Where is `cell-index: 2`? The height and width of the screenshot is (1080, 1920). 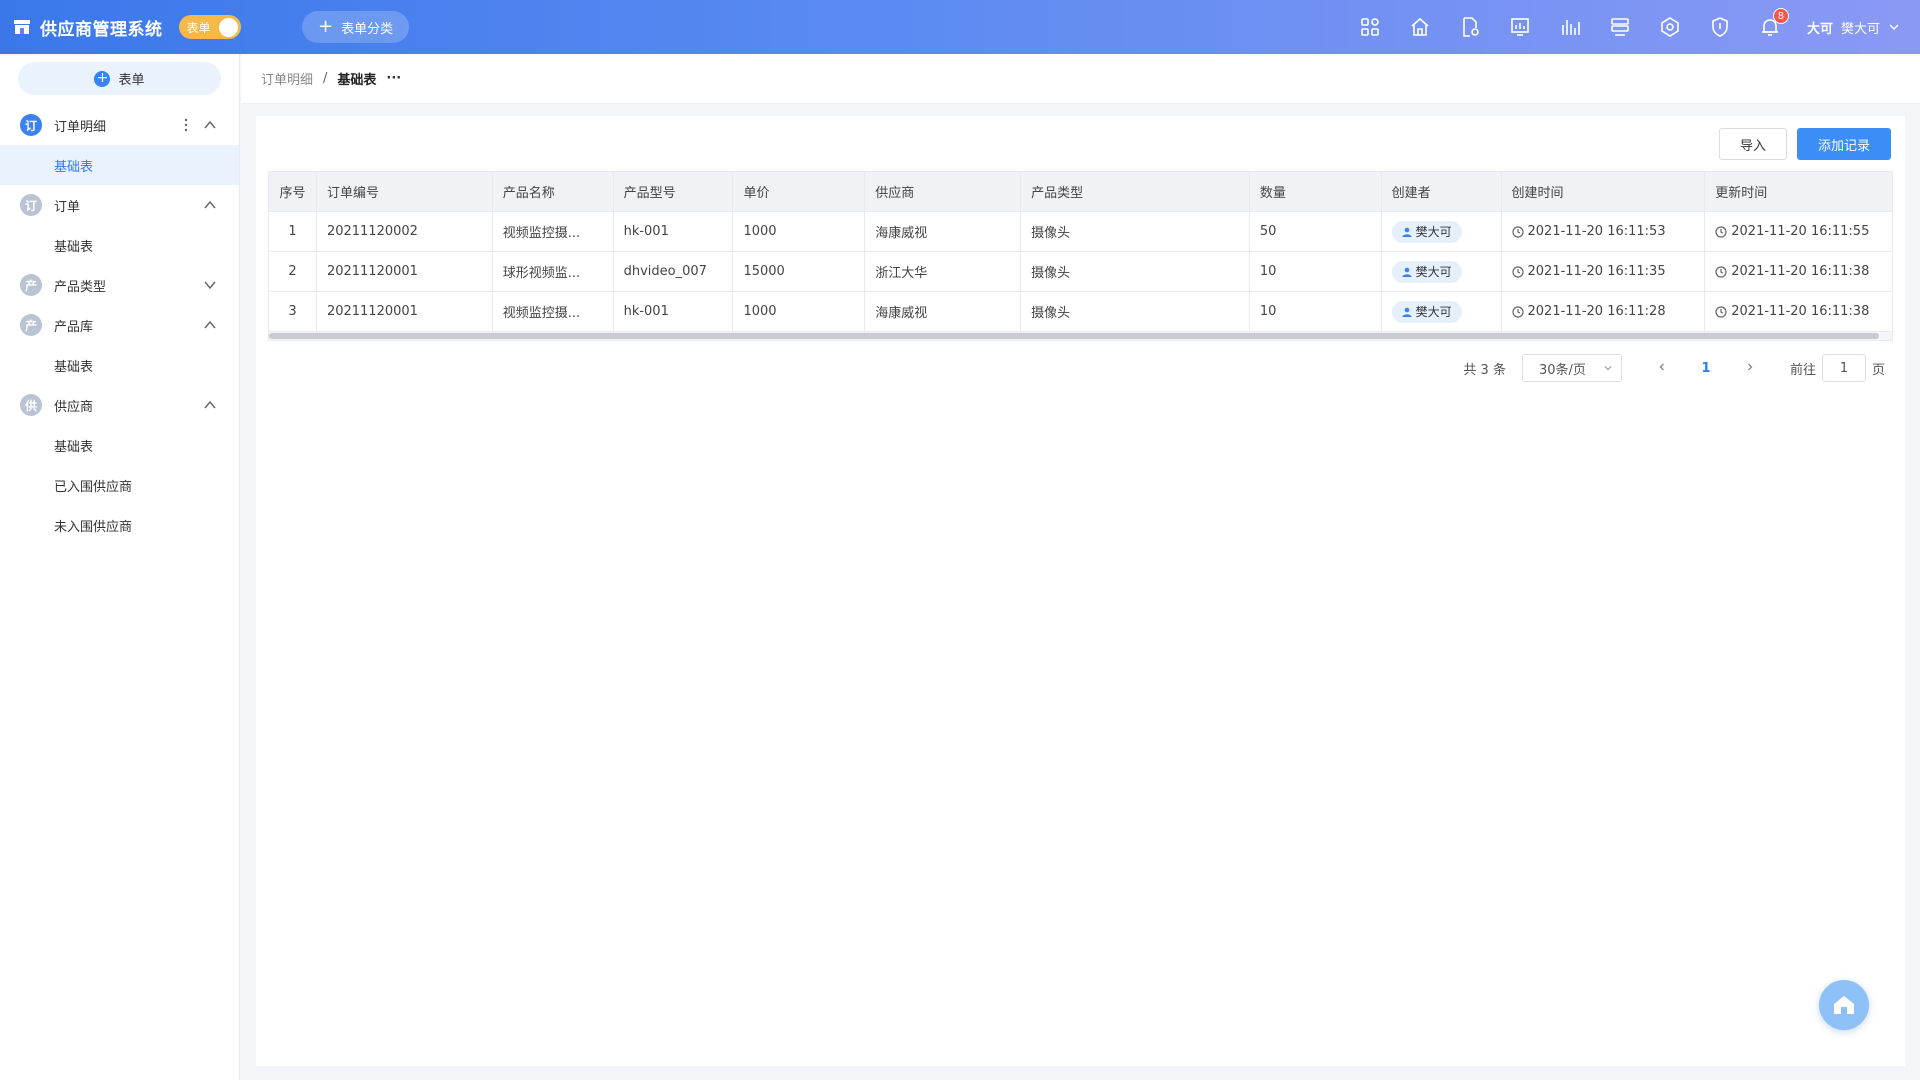
cell-index: 2 is located at coordinates (293, 271).